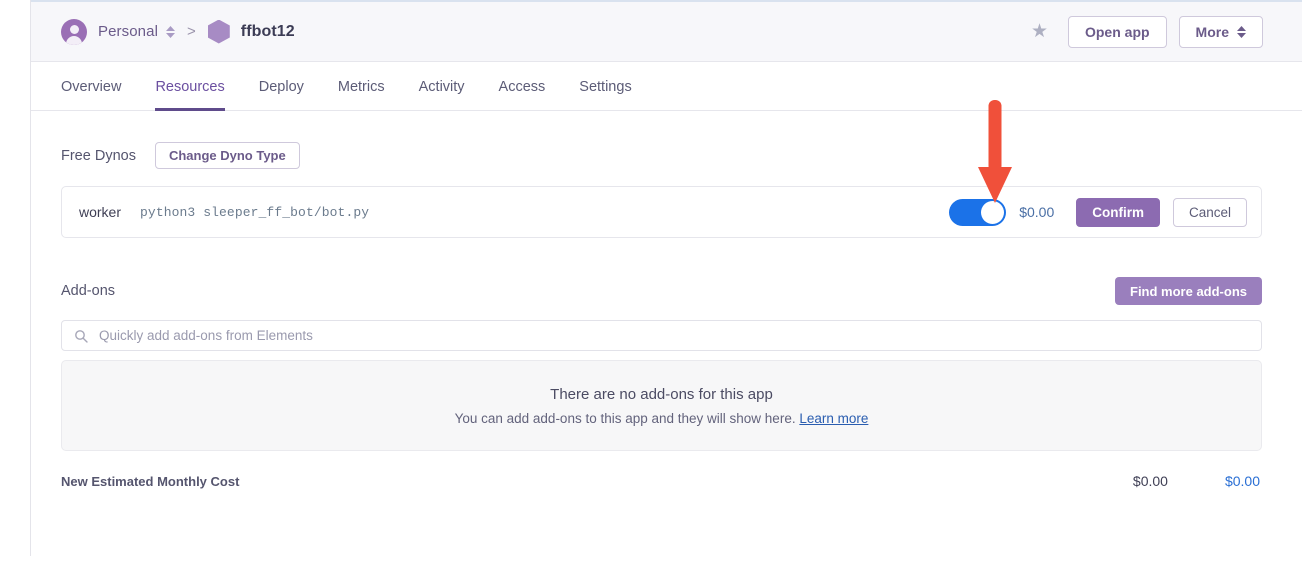  I want to click on tab-deploy: Deploy, so click(281, 95).